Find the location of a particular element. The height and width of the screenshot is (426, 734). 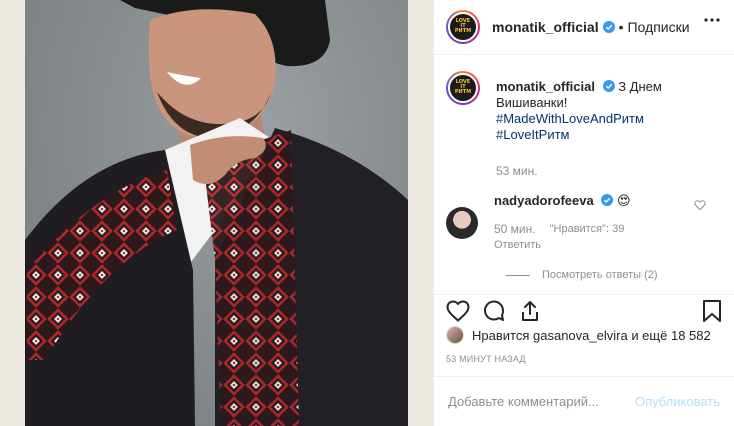

post-timestamp: 53 МИНУТ НАЗАД is located at coordinates (486, 359).